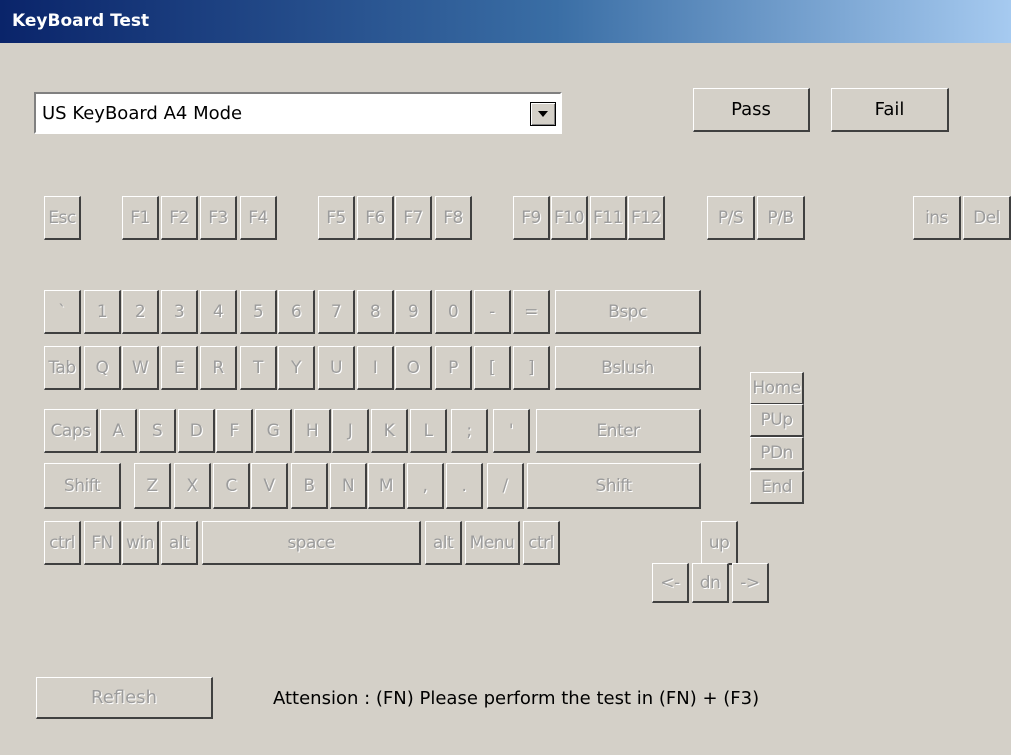  I want to click on key-ralt: alt, so click(443, 543).